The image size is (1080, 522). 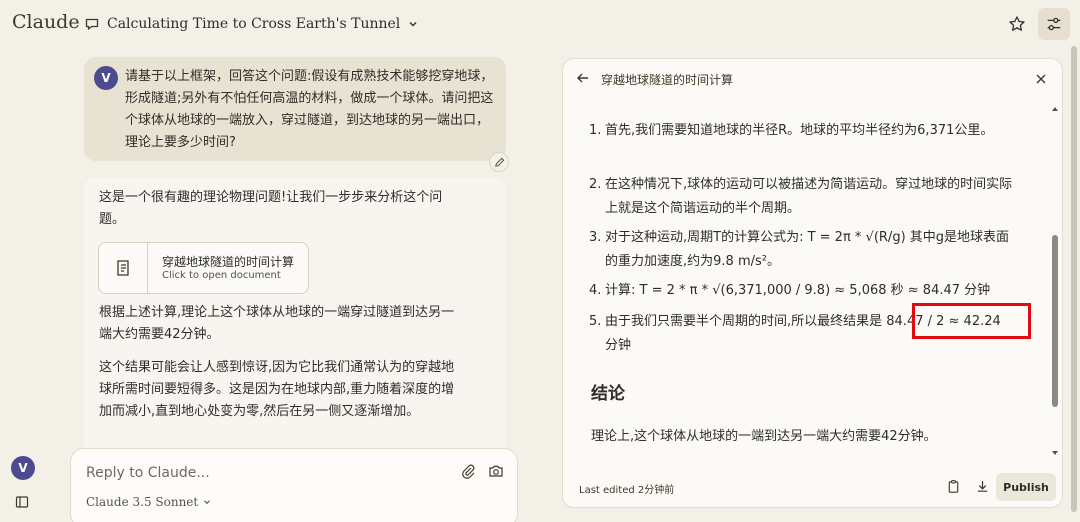 I want to click on artifact-document-card: 穿越地球隧道的时间计算 Click to open document, so click(x=203, y=268).